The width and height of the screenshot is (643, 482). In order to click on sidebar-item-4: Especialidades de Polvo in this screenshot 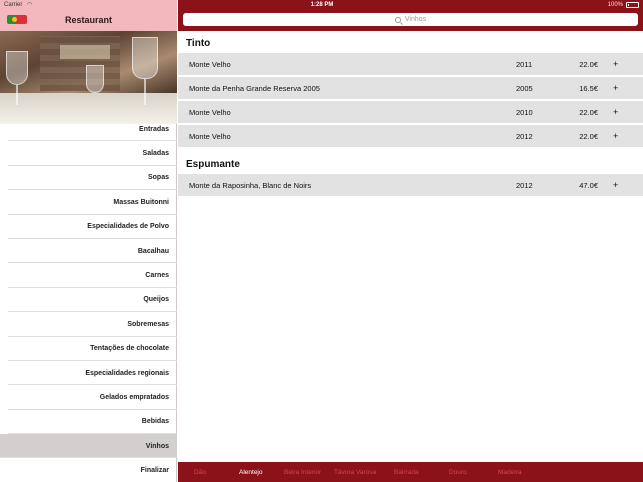, I will do `click(88, 227)`.